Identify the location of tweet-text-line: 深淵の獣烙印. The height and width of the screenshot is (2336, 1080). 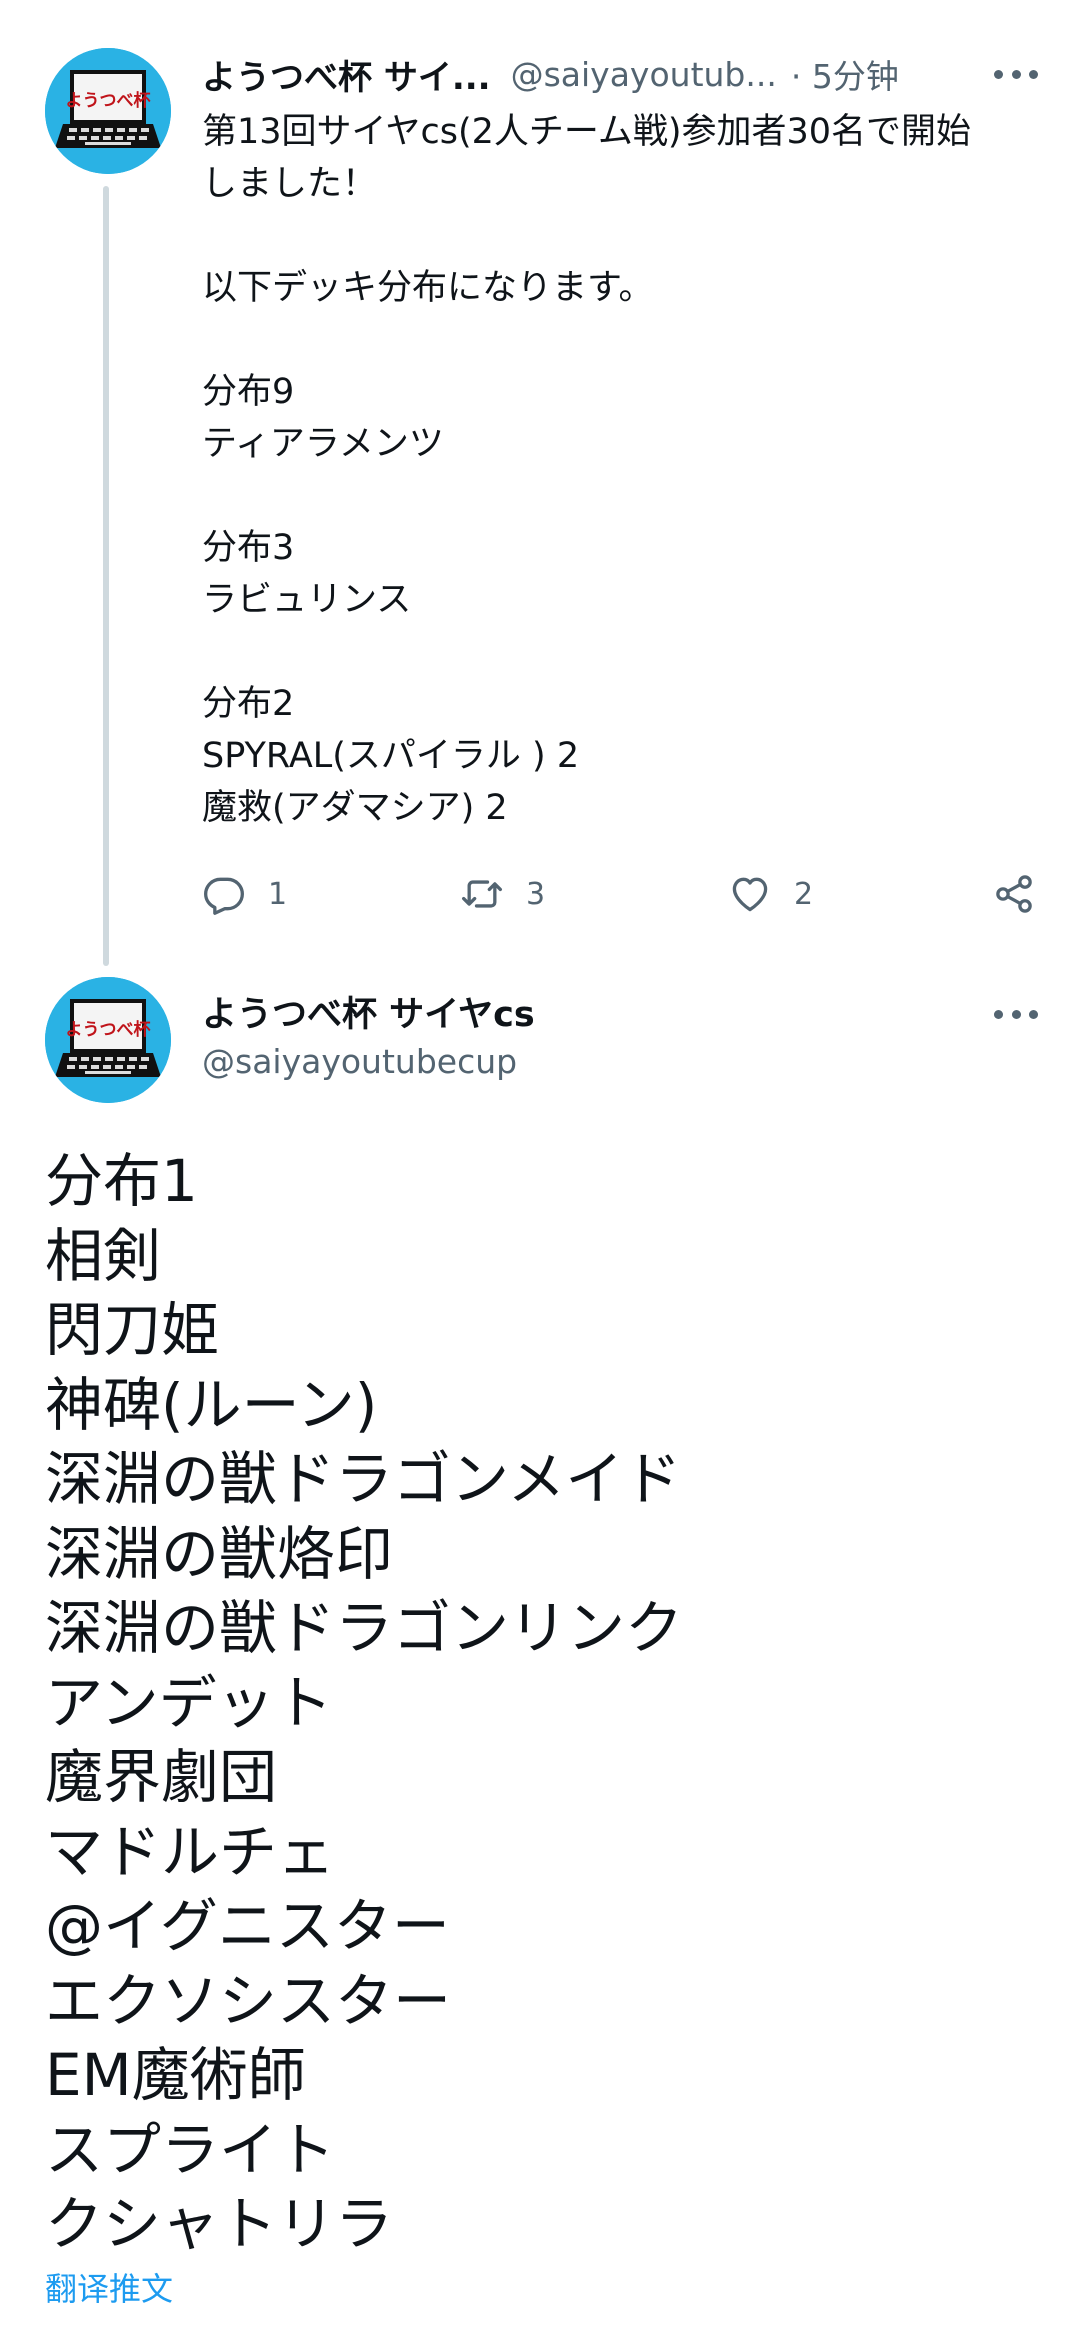
(219, 1553).